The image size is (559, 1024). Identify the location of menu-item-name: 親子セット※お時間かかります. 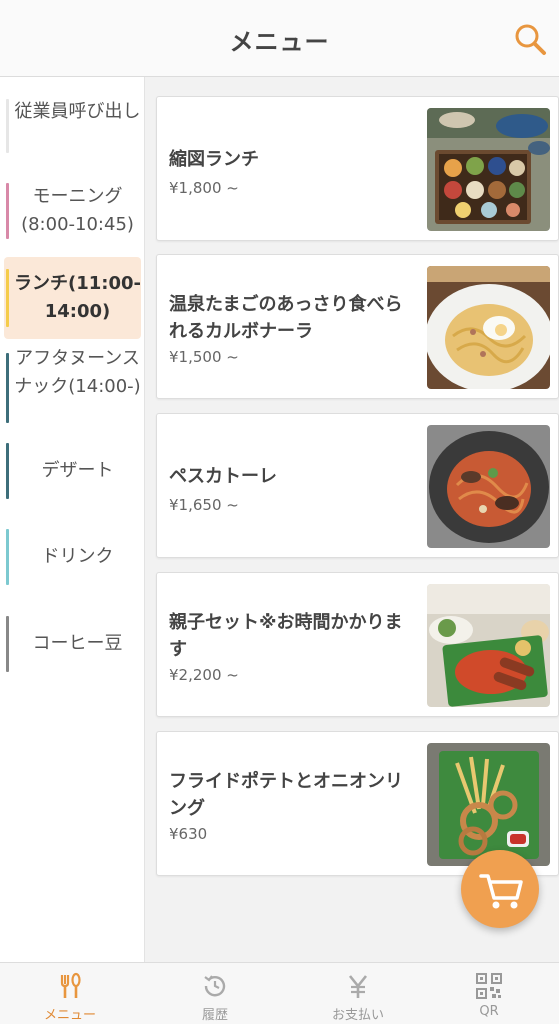
(286, 636).